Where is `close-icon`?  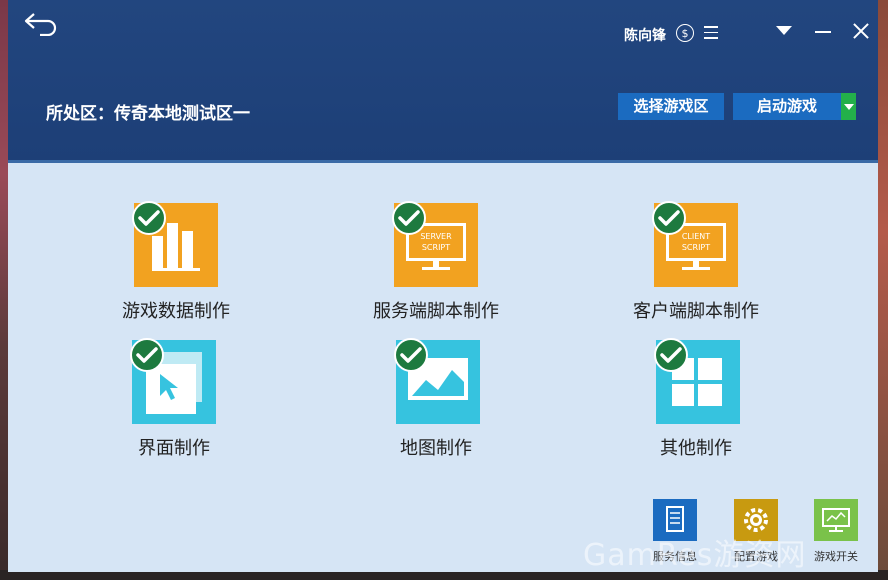
close-icon is located at coordinates (861, 31).